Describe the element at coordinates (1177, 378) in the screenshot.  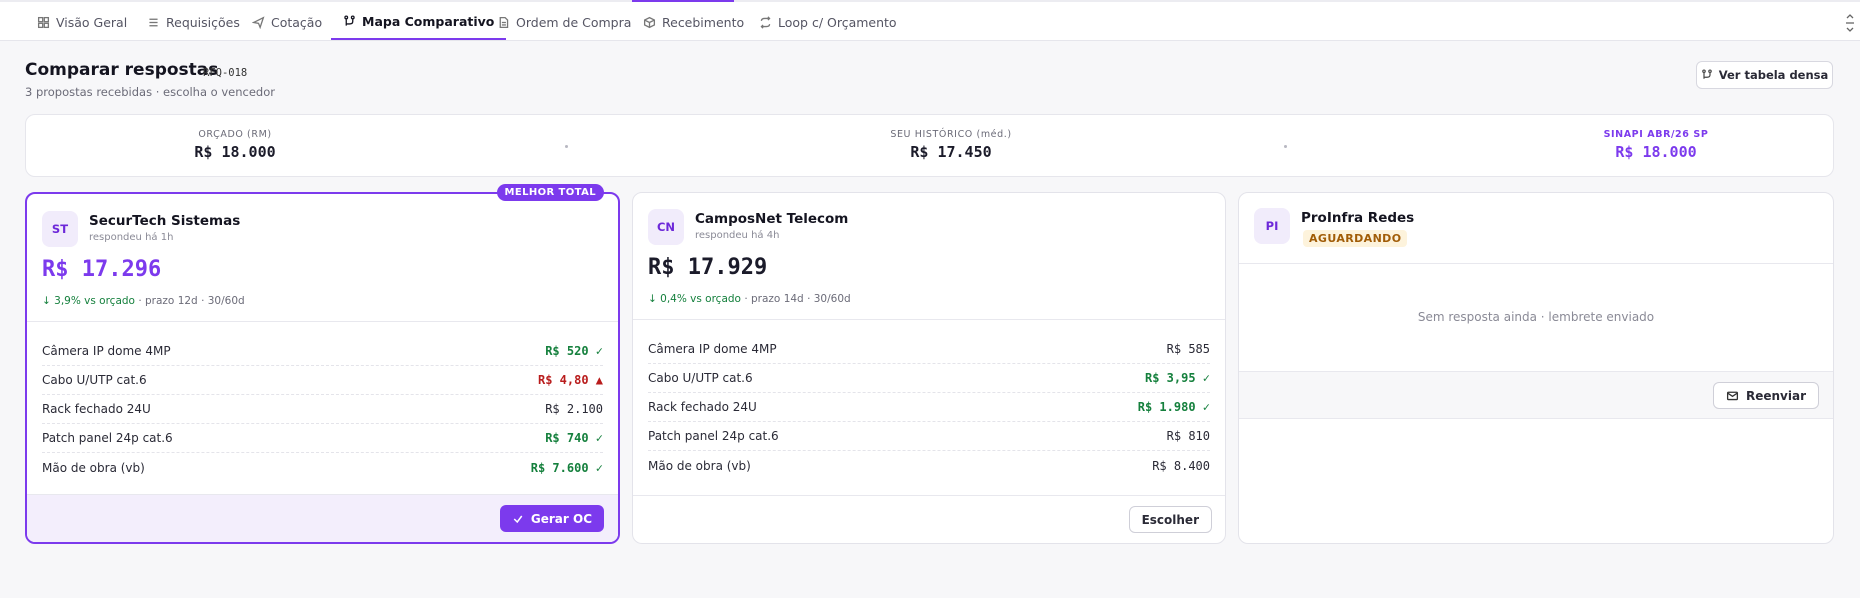
I see `item-price: R$ 3,95 ✓` at that location.